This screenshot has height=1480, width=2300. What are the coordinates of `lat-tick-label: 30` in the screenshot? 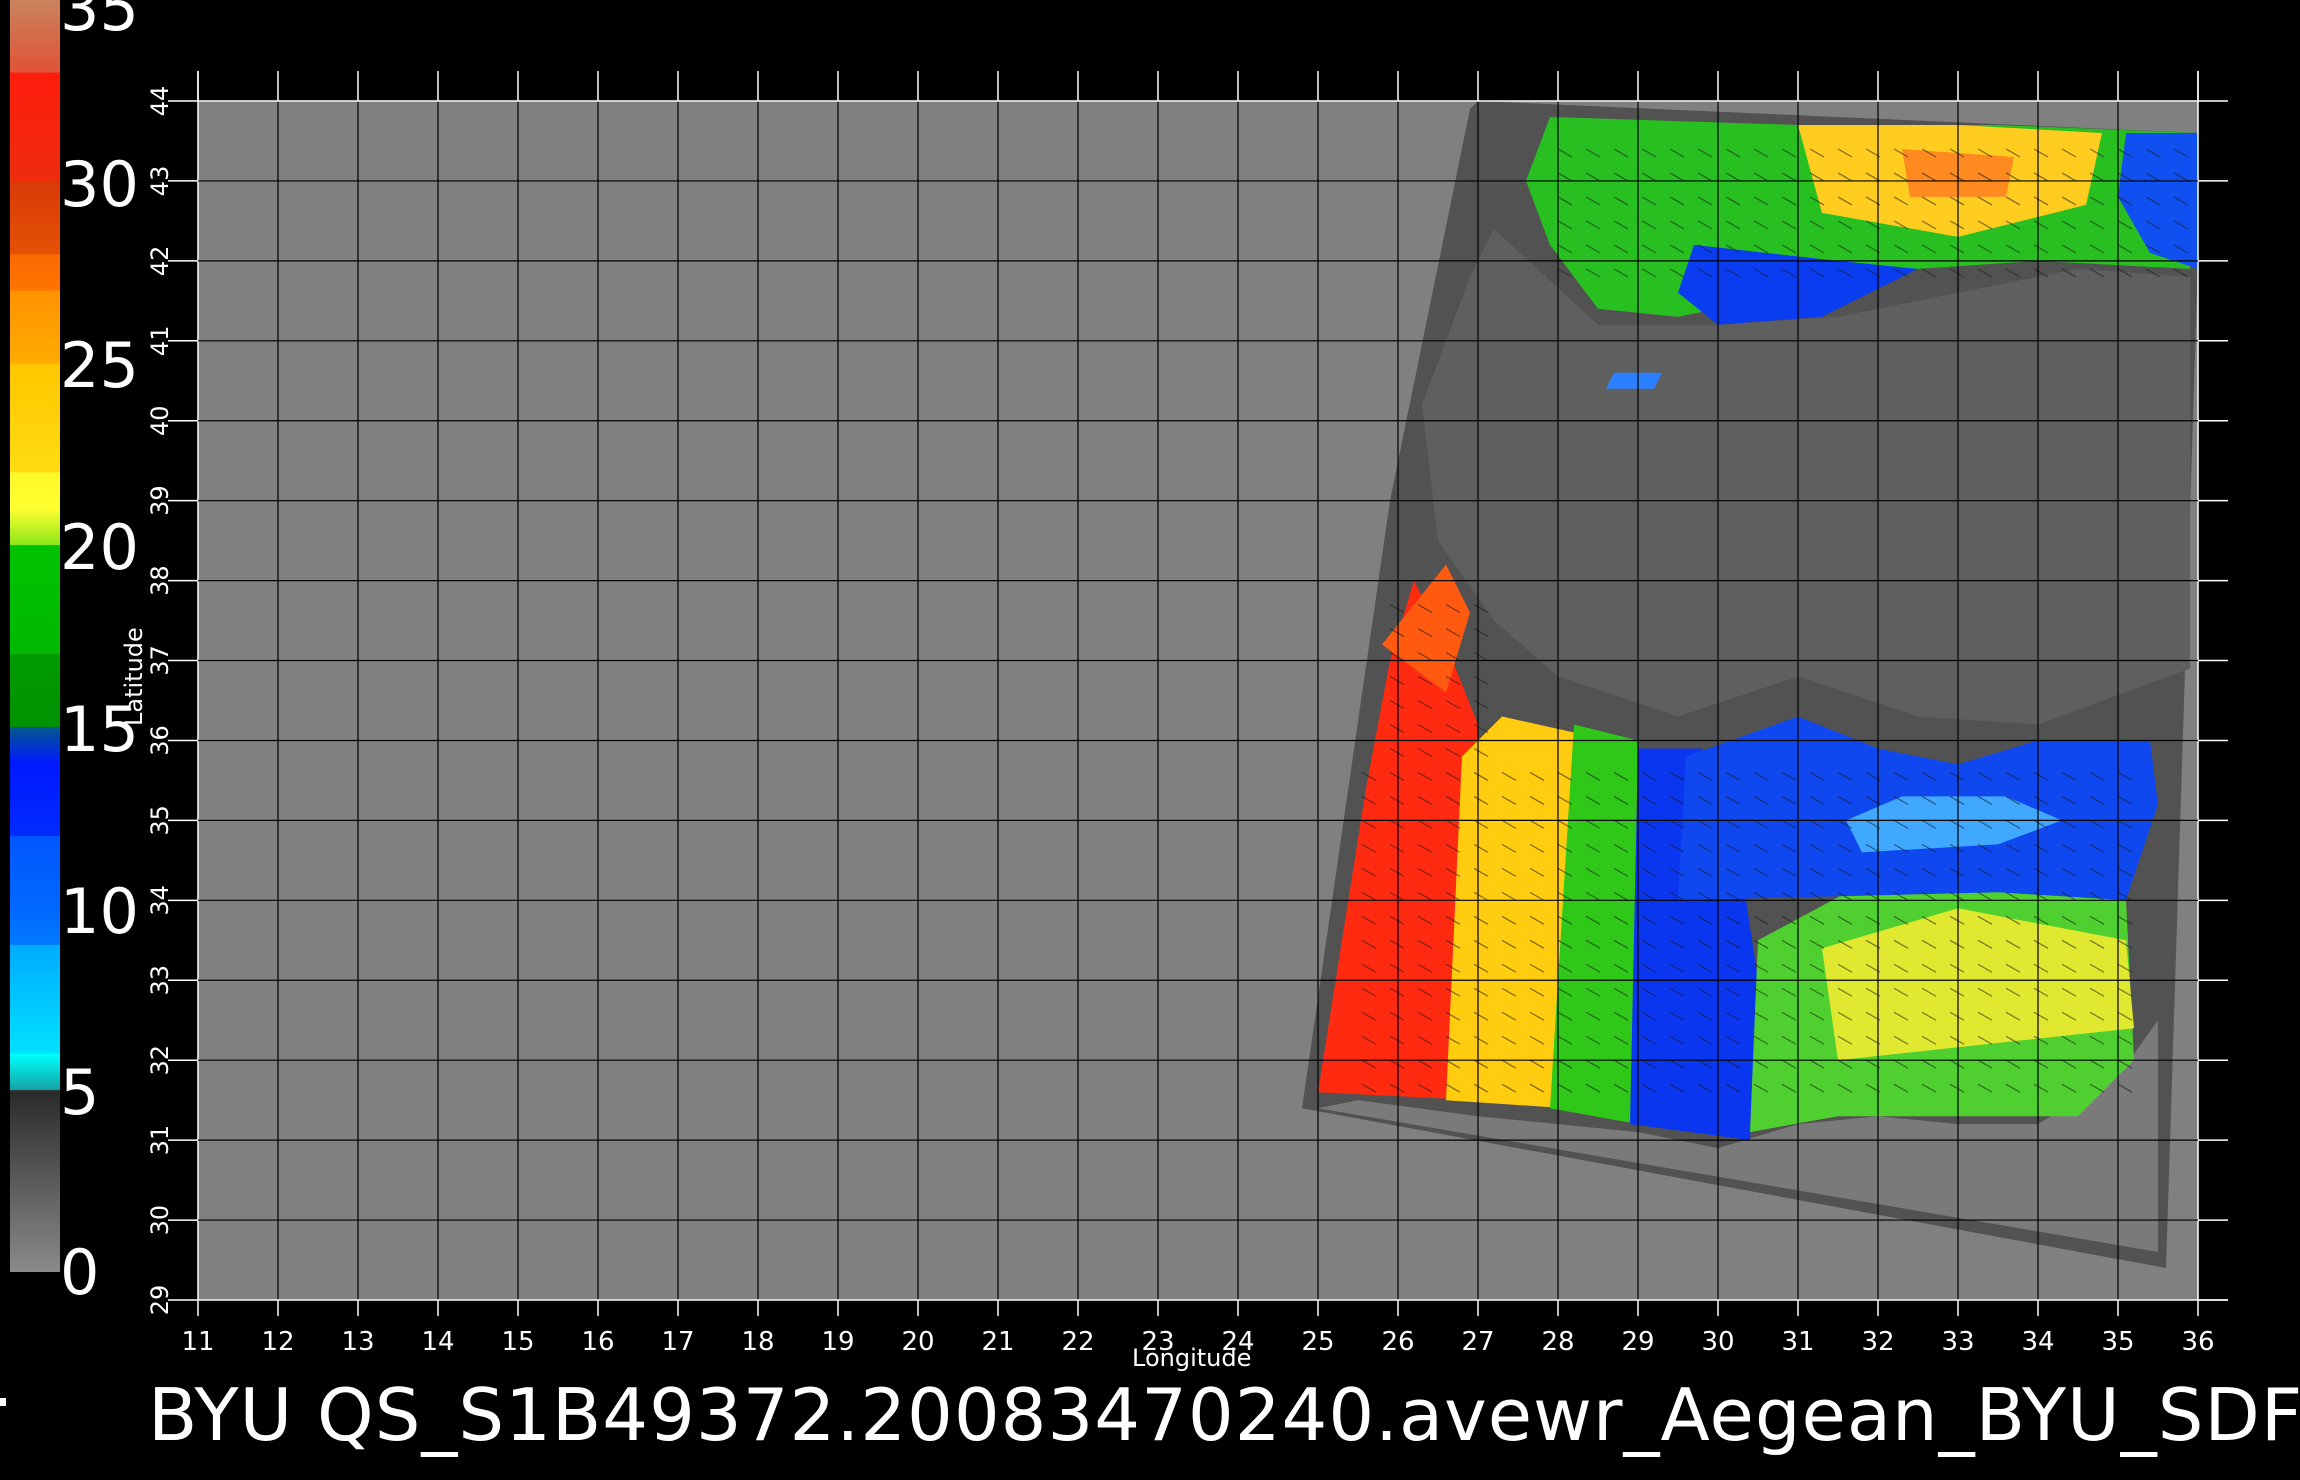 It's located at (160, 1220).